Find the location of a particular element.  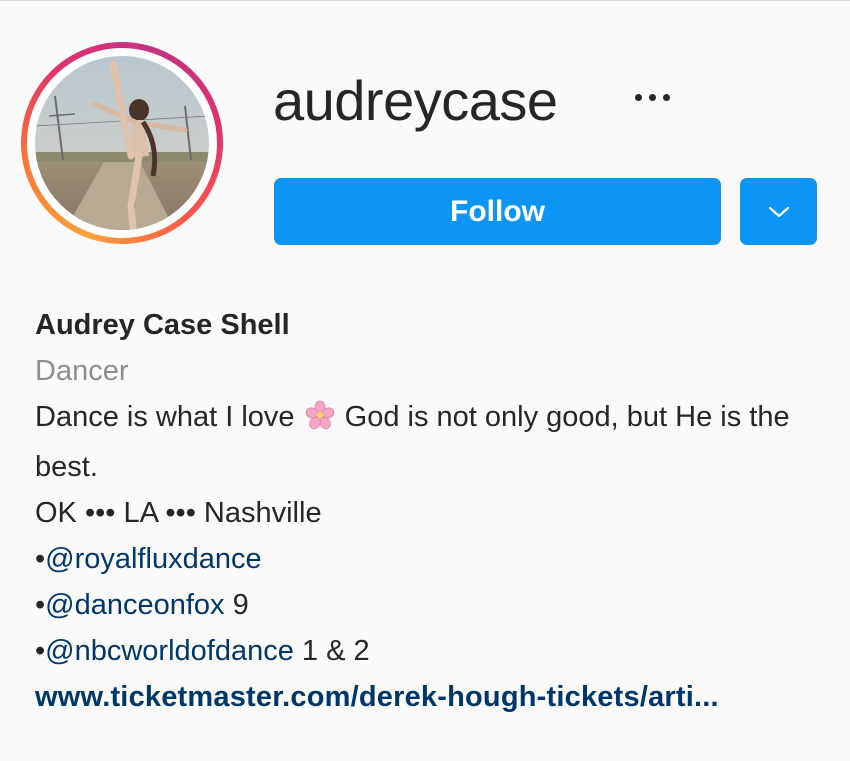

chevron-down-icon is located at coordinates (778, 211).